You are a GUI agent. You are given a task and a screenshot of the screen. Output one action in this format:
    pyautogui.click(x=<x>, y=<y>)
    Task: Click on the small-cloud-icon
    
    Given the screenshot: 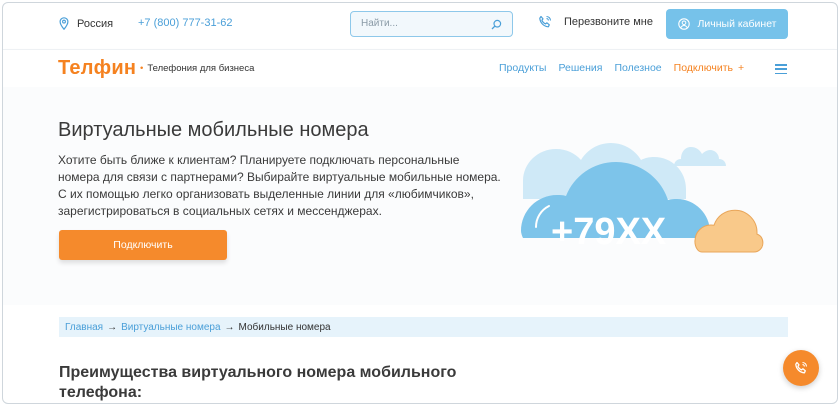 What is the action you would take?
    pyautogui.click(x=700, y=156)
    